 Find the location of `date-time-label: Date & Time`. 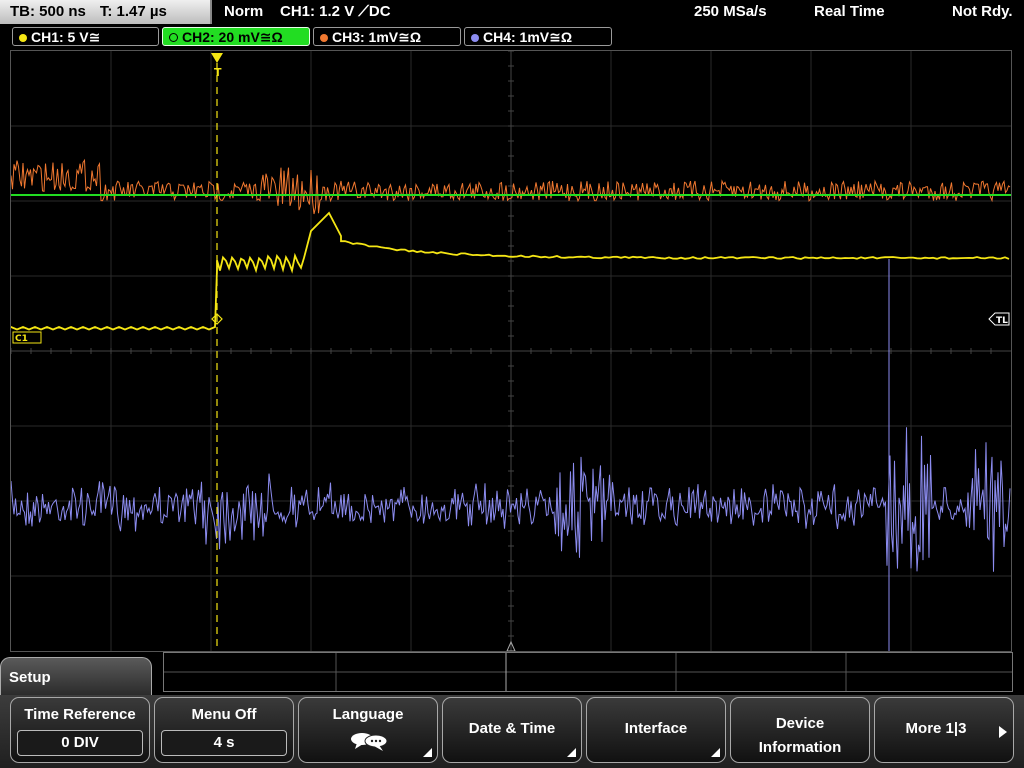

date-time-label: Date & Time is located at coordinates (512, 728).